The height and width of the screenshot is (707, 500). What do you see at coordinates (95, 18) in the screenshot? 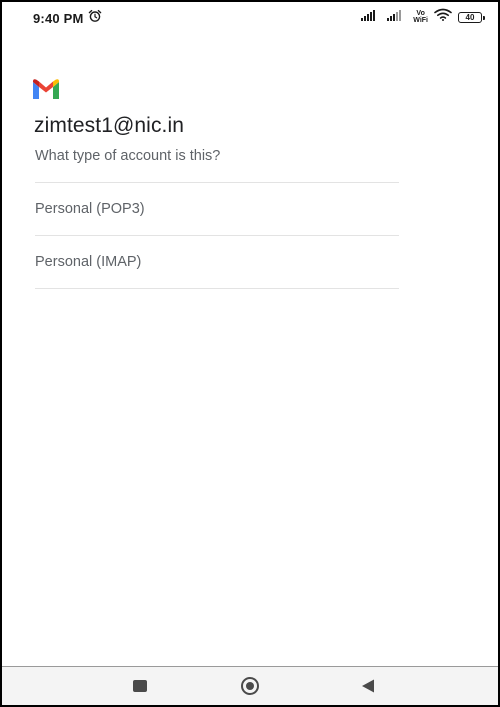
I see `alarm-clock-icon` at bounding box center [95, 18].